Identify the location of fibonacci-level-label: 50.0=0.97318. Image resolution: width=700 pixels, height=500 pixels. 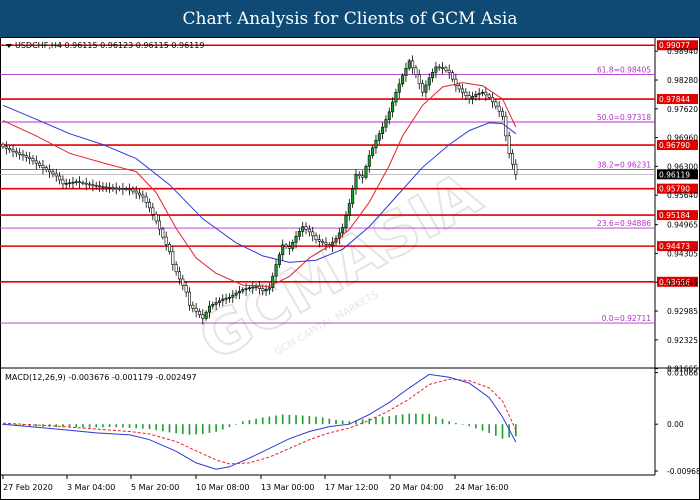
(624, 117).